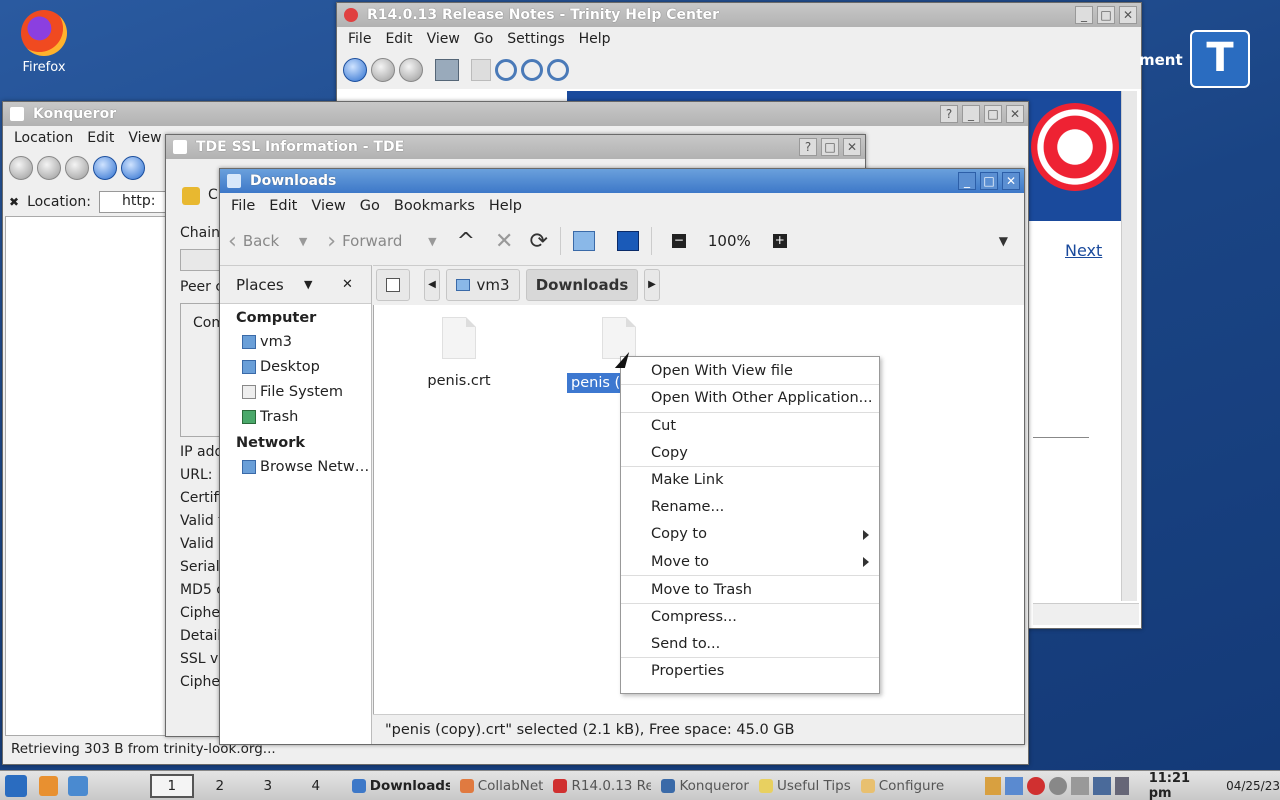 The height and width of the screenshot is (800, 1280). I want to click on context-menu-item: Cut, so click(750, 425).